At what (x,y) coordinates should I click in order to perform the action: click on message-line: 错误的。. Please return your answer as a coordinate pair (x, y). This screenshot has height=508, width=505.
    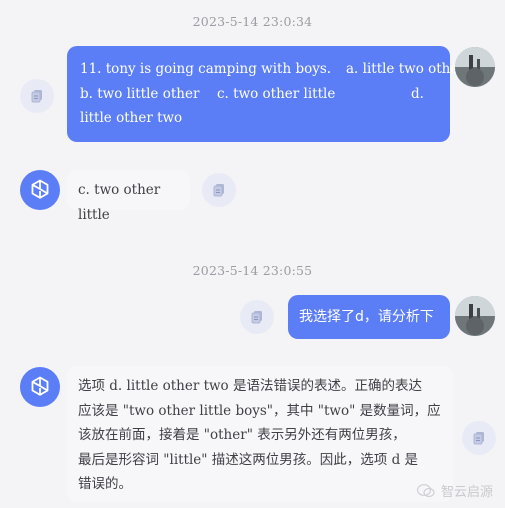
    Looking at the image, I should click on (105, 484).